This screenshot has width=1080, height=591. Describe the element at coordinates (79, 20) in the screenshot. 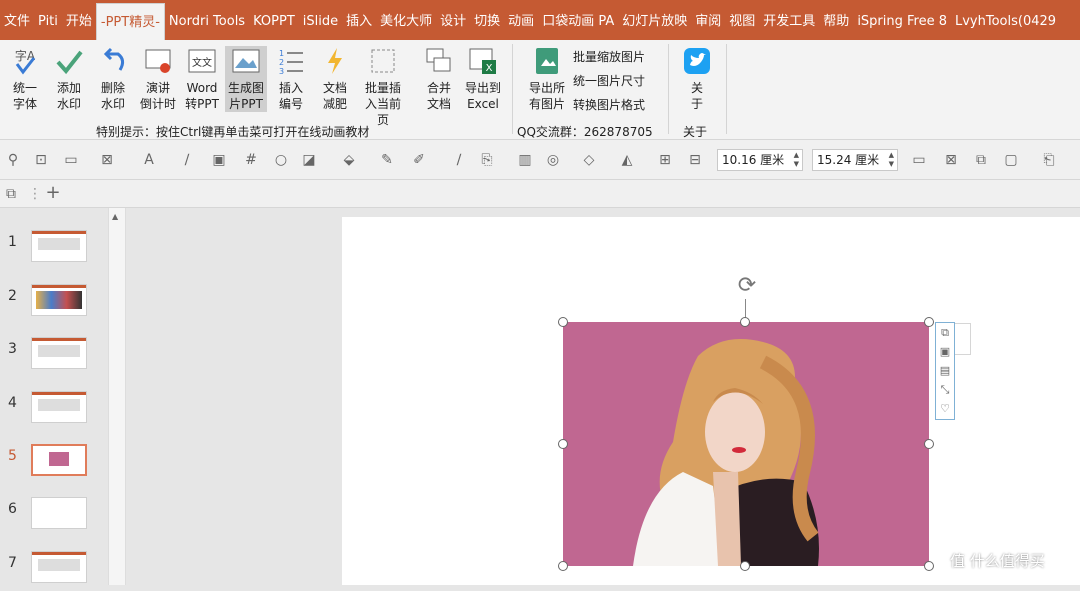

I see `tab-2: 开始` at that location.